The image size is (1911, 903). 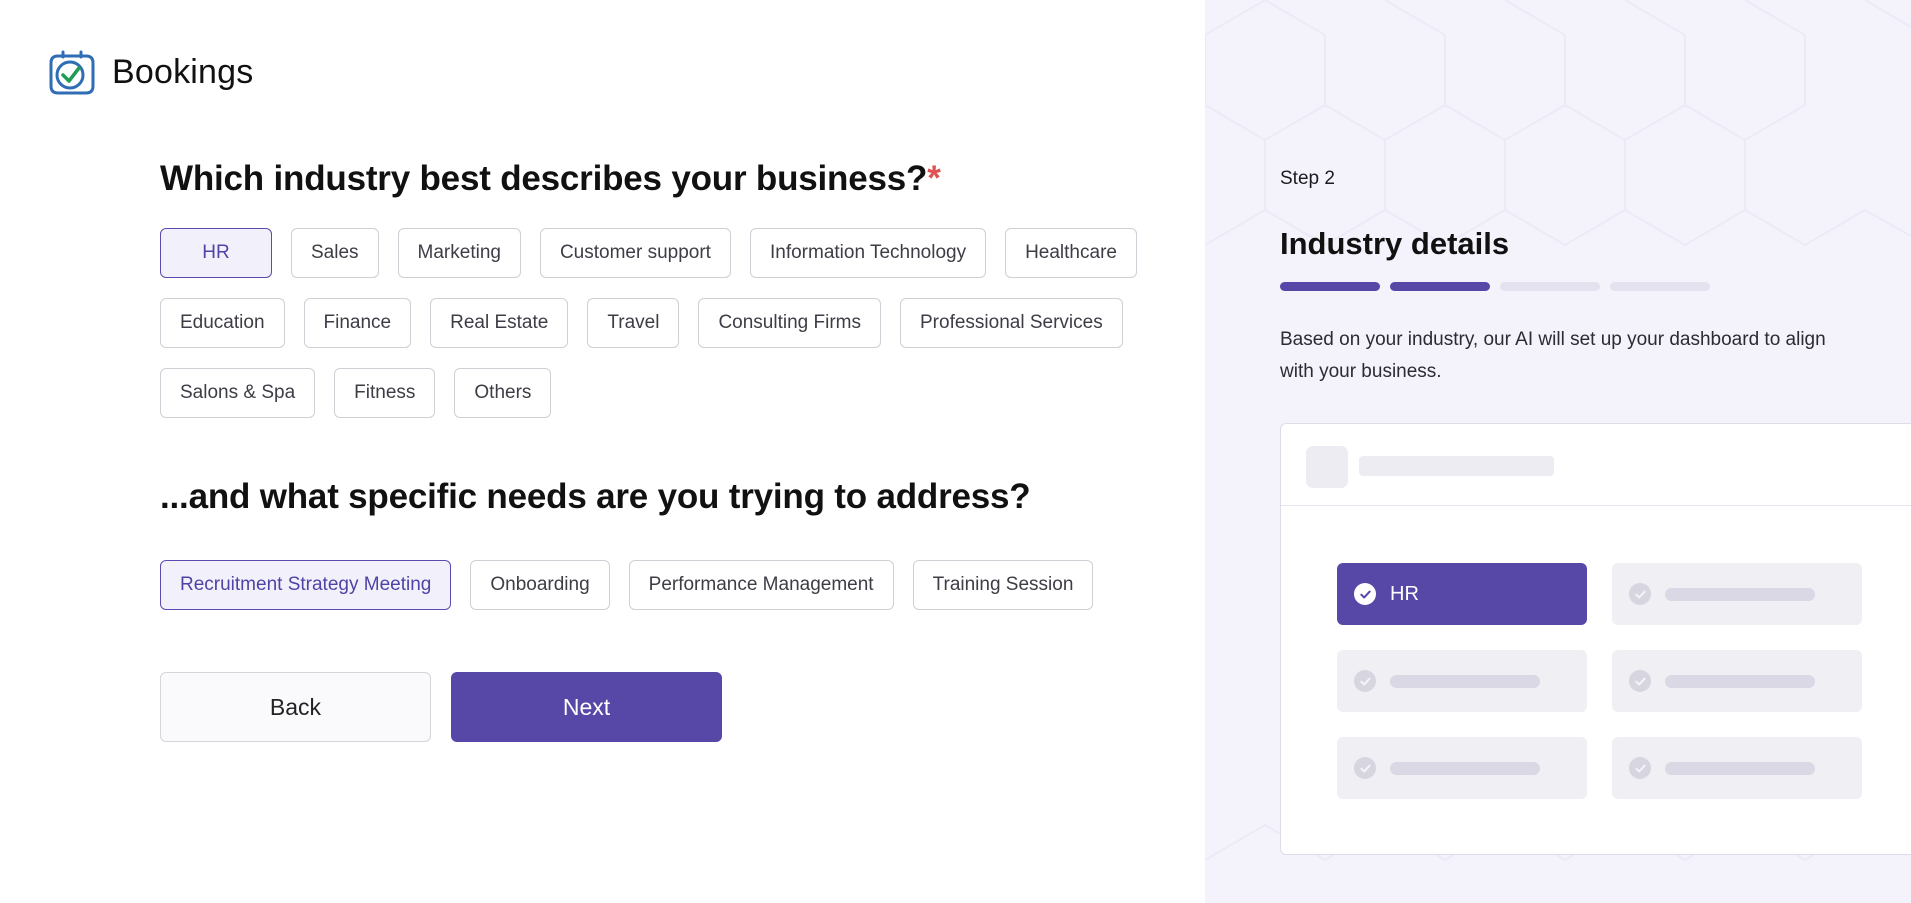 What do you see at coordinates (761, 585) in the screenshot?
I see `need-option-performance-management: Performance Management` at bounding box center [761, 585].